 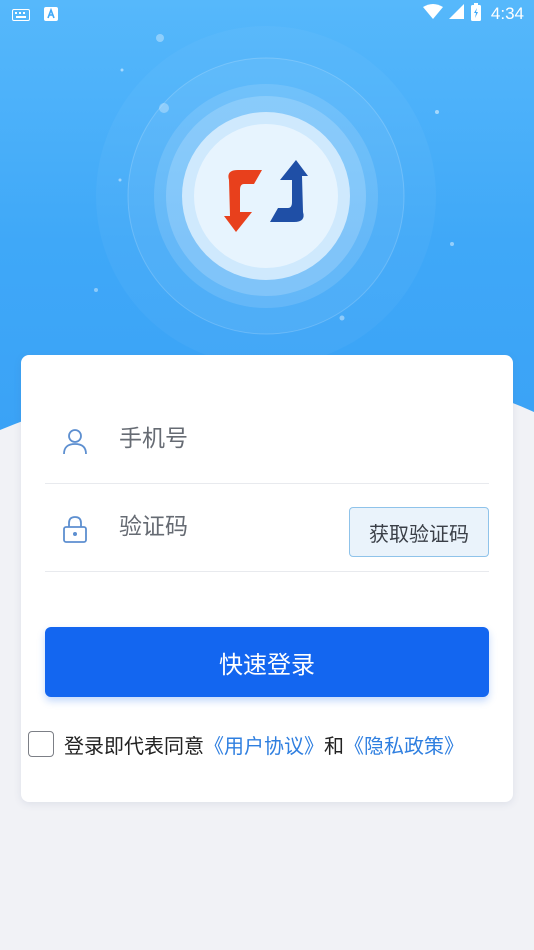 I want to click on user-icon, so click(x=75, y=441).